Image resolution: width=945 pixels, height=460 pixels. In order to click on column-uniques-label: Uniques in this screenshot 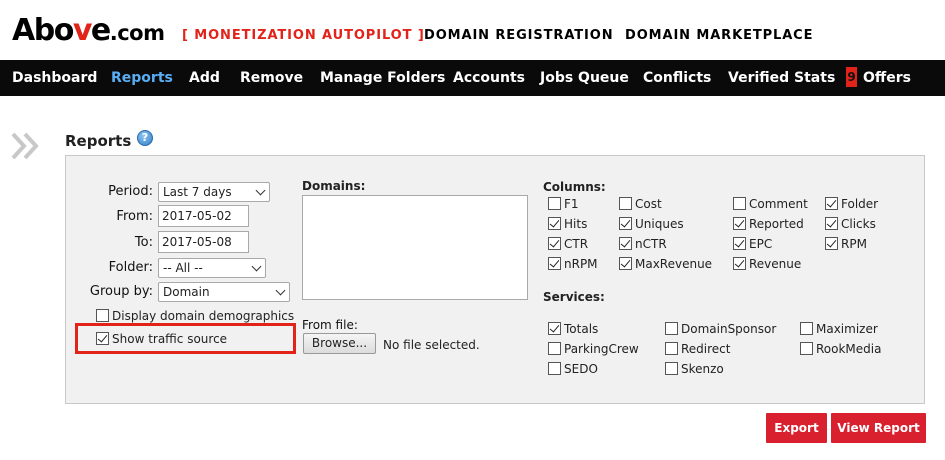, I will do `click(659, 224)`.